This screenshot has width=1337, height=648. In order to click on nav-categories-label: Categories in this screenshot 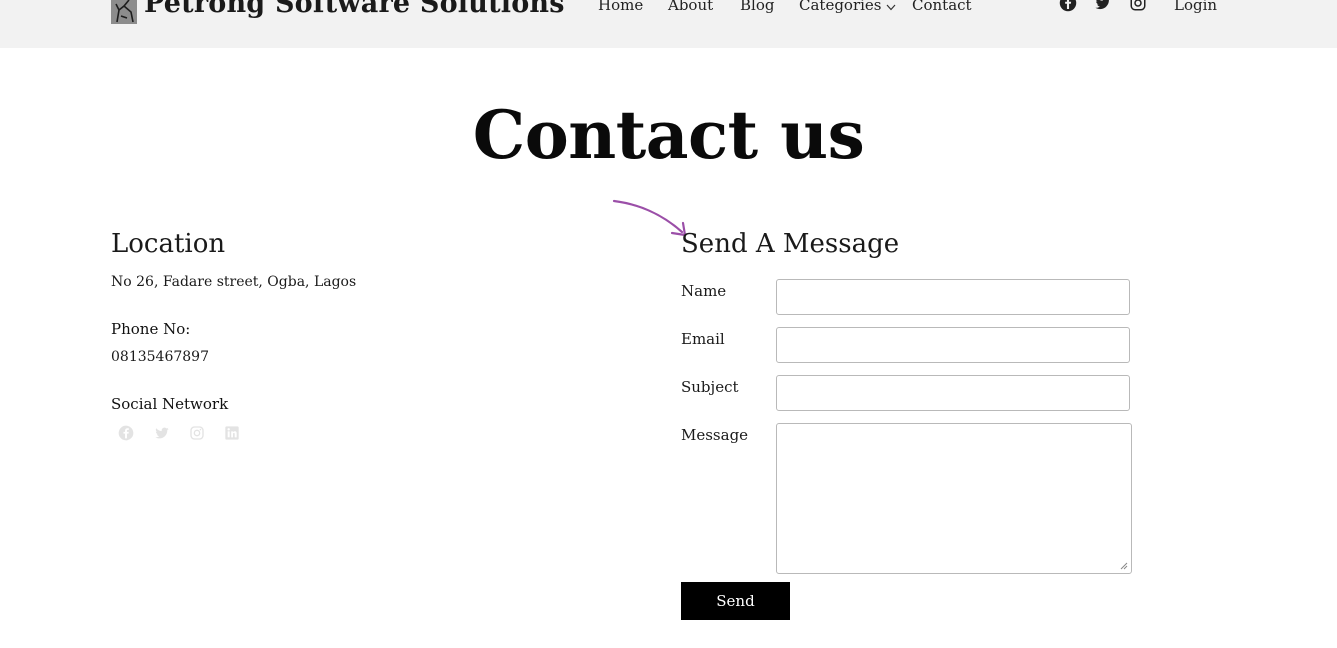, I will do `click(840, 7)`.